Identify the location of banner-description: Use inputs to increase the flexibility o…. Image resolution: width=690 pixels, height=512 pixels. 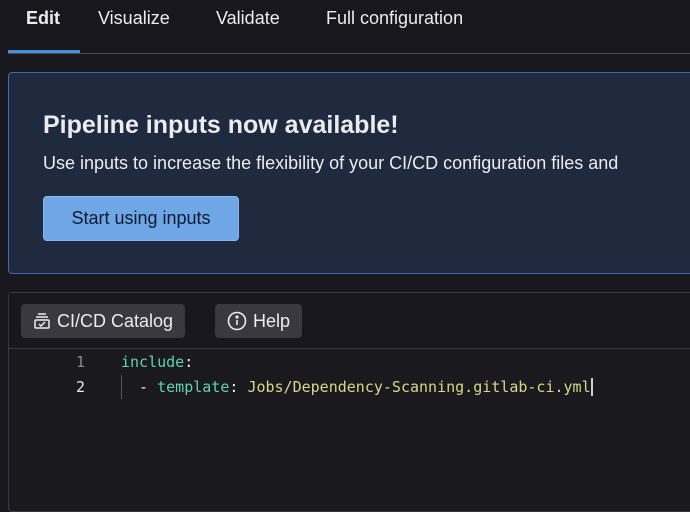
(331, 163).